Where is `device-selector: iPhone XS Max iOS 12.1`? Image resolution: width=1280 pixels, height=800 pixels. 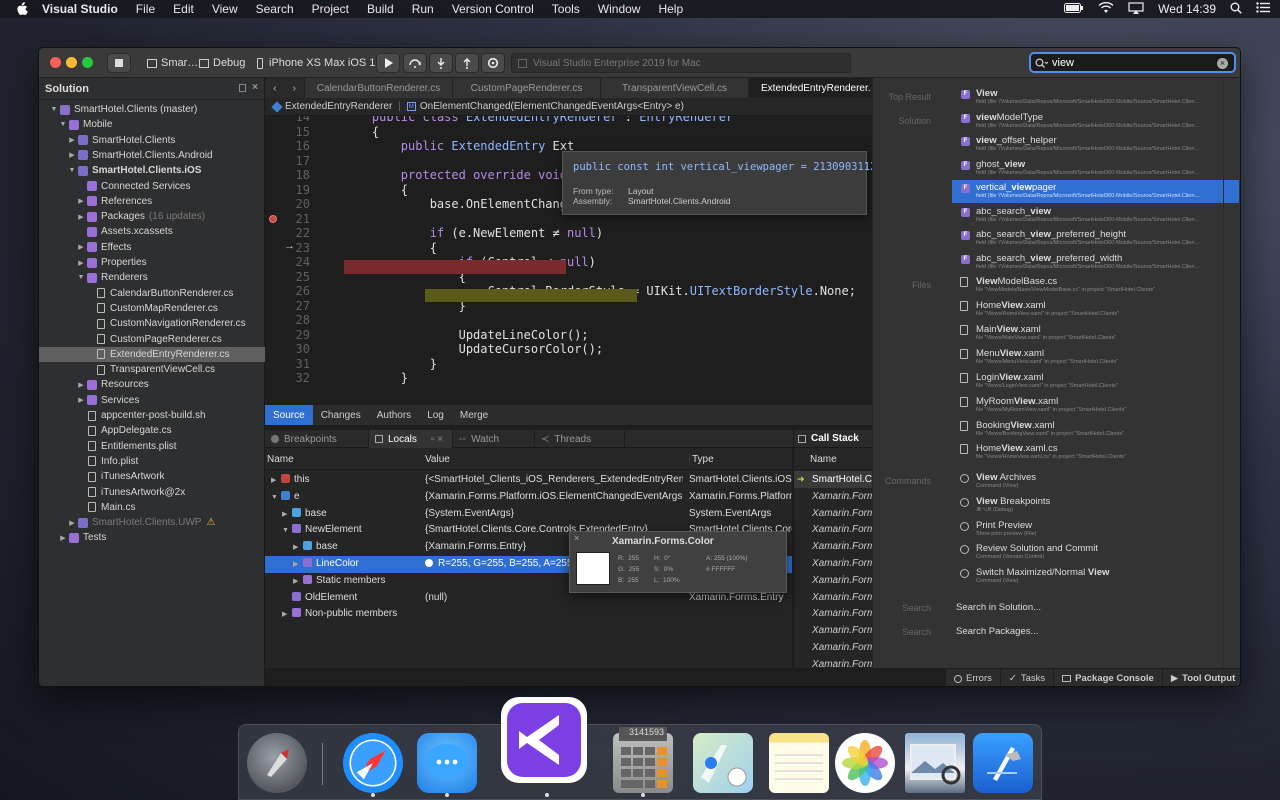
device-selector: iPhone XS Max iOS 12.1 is located at coordinates (324, 63).